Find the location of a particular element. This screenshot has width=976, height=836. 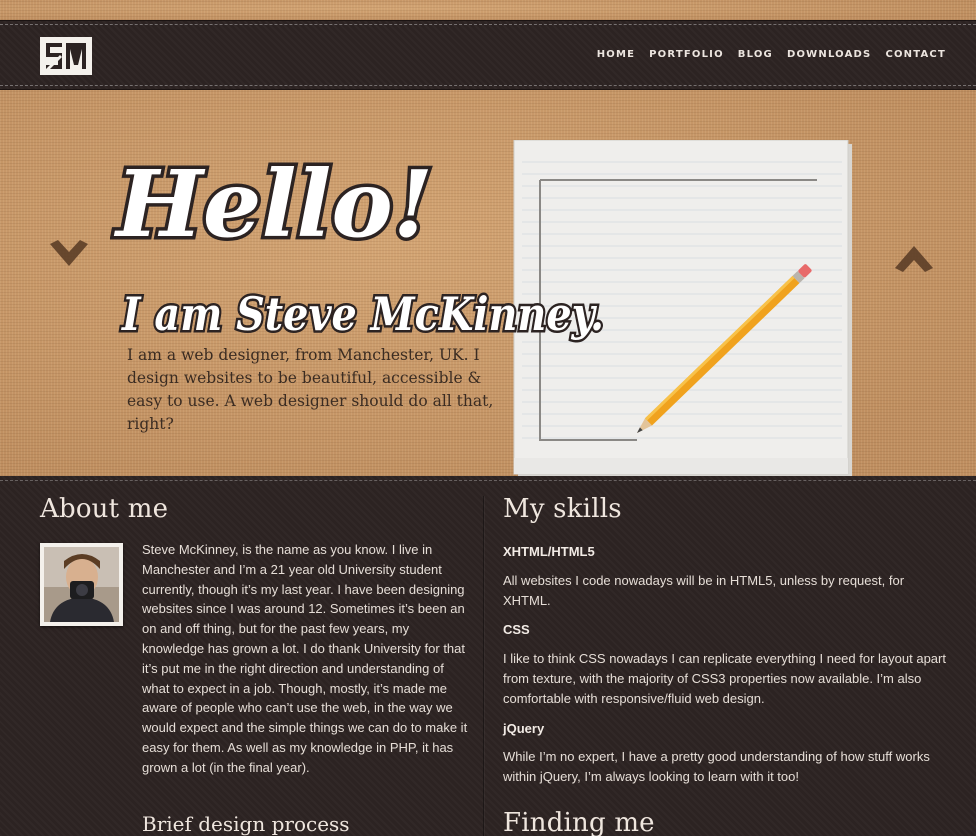

hero-greeting: Hello! is located at coordinates (273, 204).